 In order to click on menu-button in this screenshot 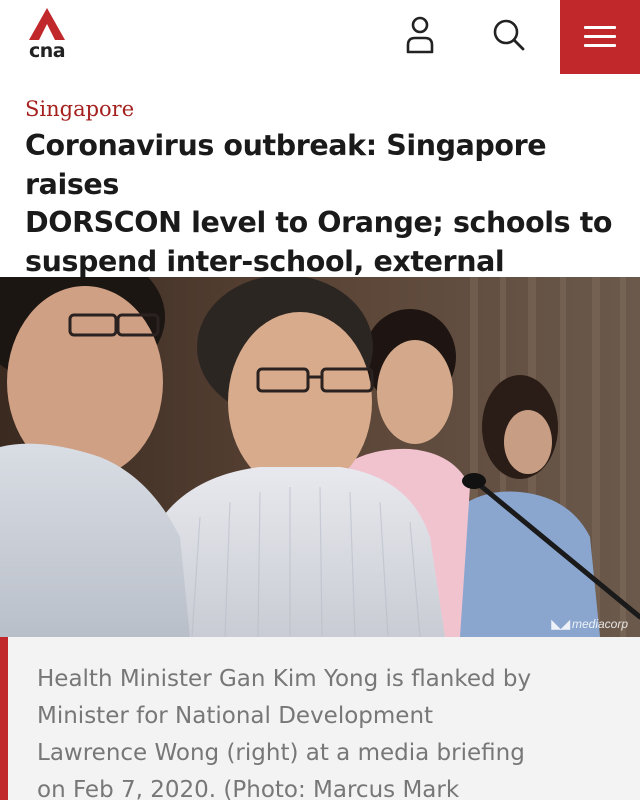, I will do `click(600, 37)`.